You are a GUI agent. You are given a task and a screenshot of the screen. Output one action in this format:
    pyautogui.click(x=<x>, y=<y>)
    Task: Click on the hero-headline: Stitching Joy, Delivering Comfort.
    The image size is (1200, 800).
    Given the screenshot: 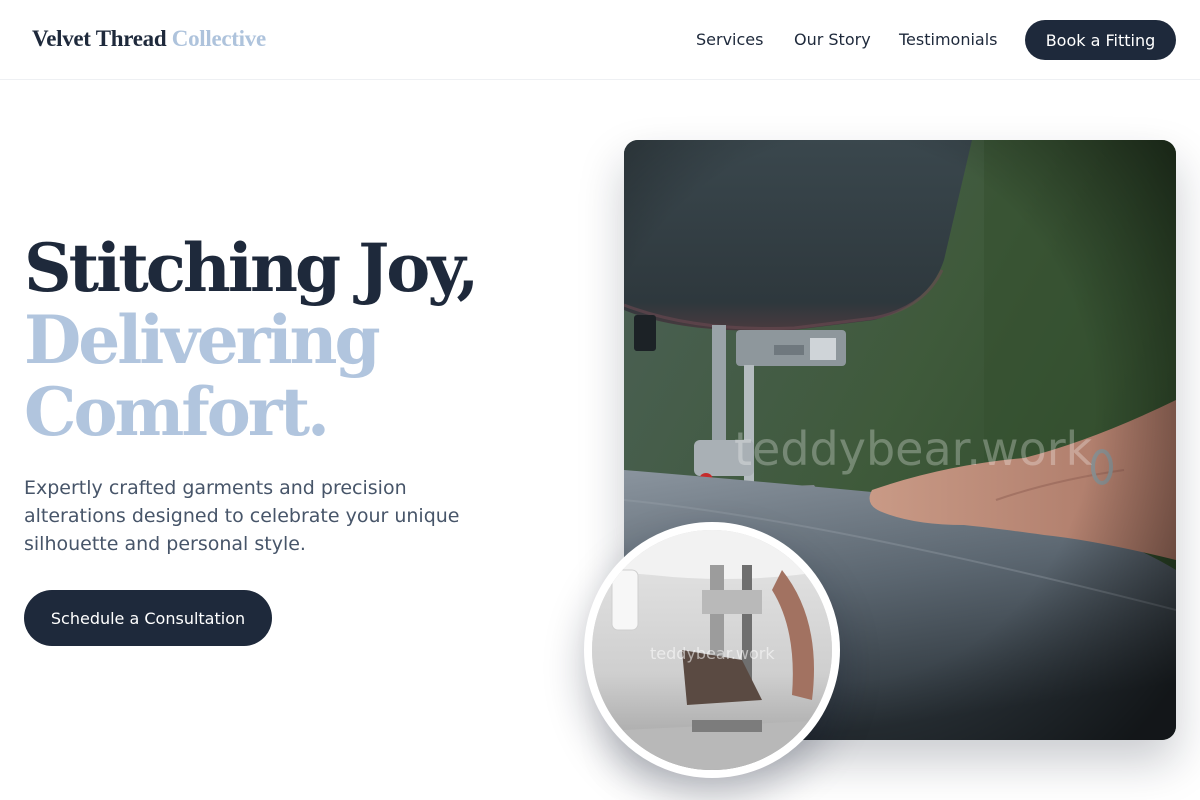 What is the action you would take?
    pyautogui.click(x=251, y=340)
    